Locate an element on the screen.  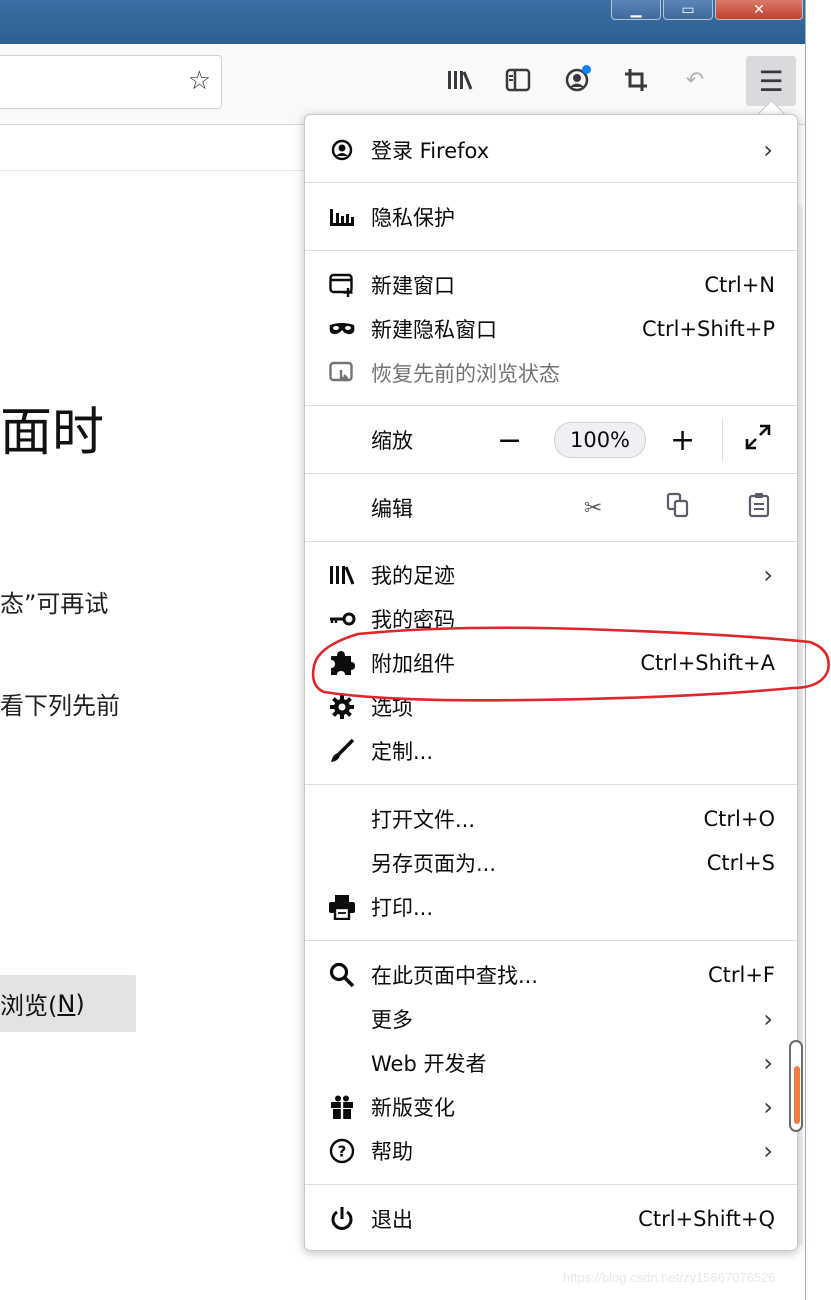
power-icon is located at coordinates (342, 1219).